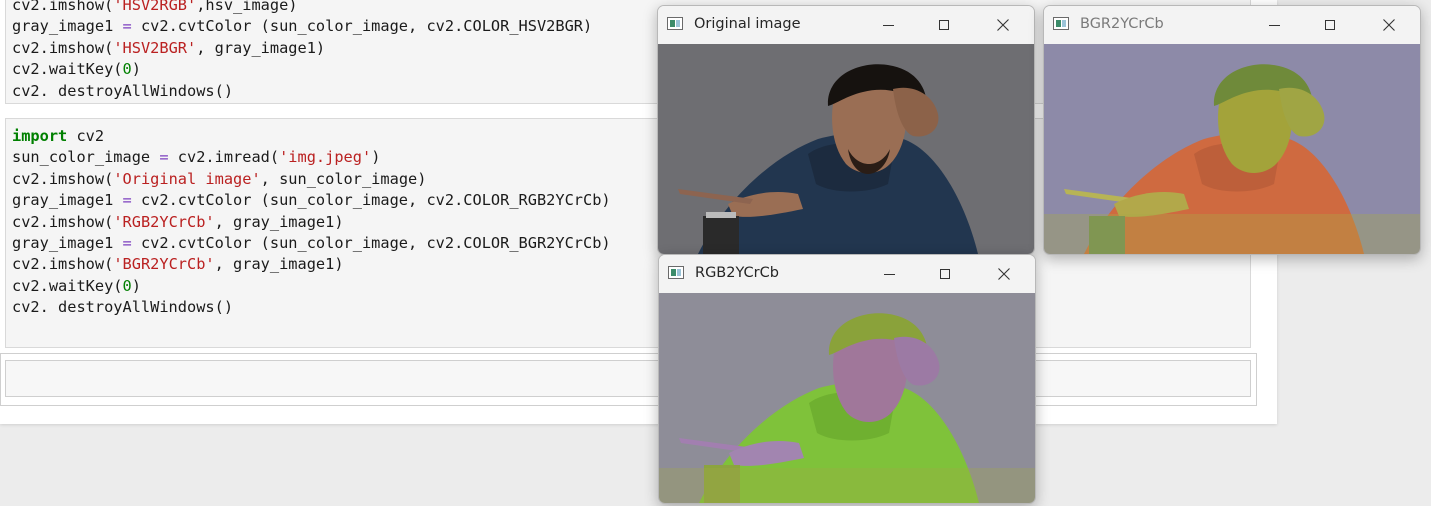  Describe the element at coordinates (155, 7) in the screenshot. I see `code-token: 'HSV2RGB'` at that location.